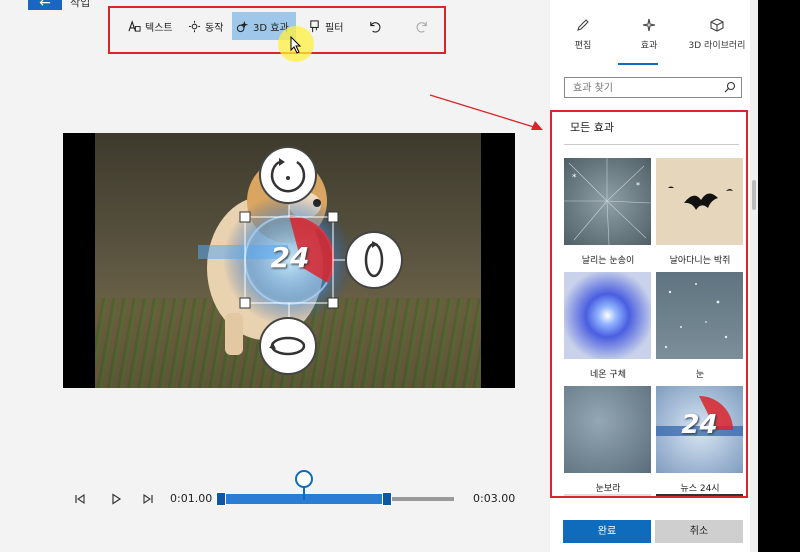  I want to click on 3d-effects-icon, so click(242, 26).